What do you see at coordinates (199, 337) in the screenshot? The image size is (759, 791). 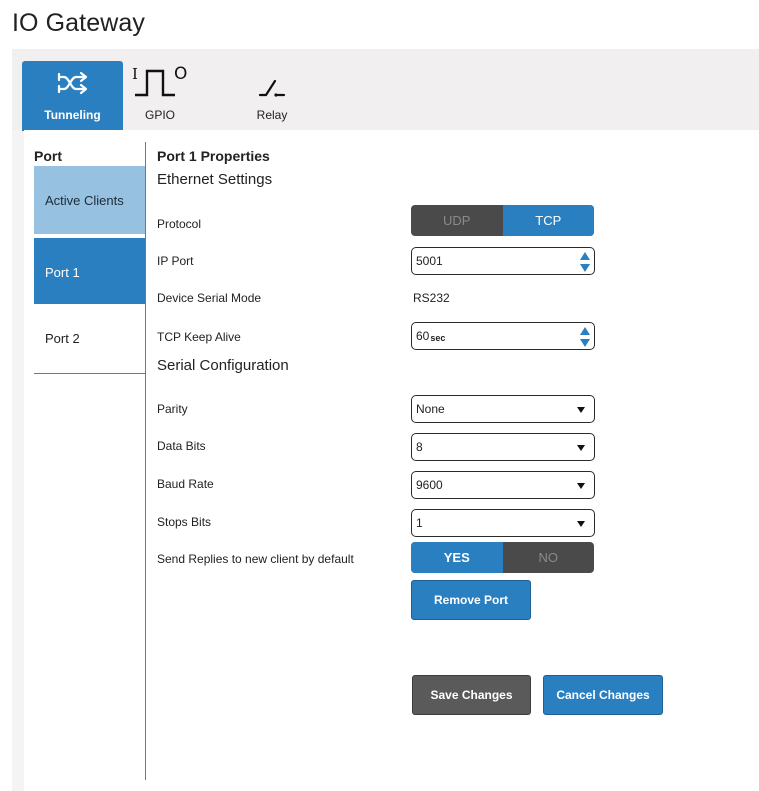 I see `tcp-keep-alive-label: TCP Keep Alive` at bounding box center [199, 337].